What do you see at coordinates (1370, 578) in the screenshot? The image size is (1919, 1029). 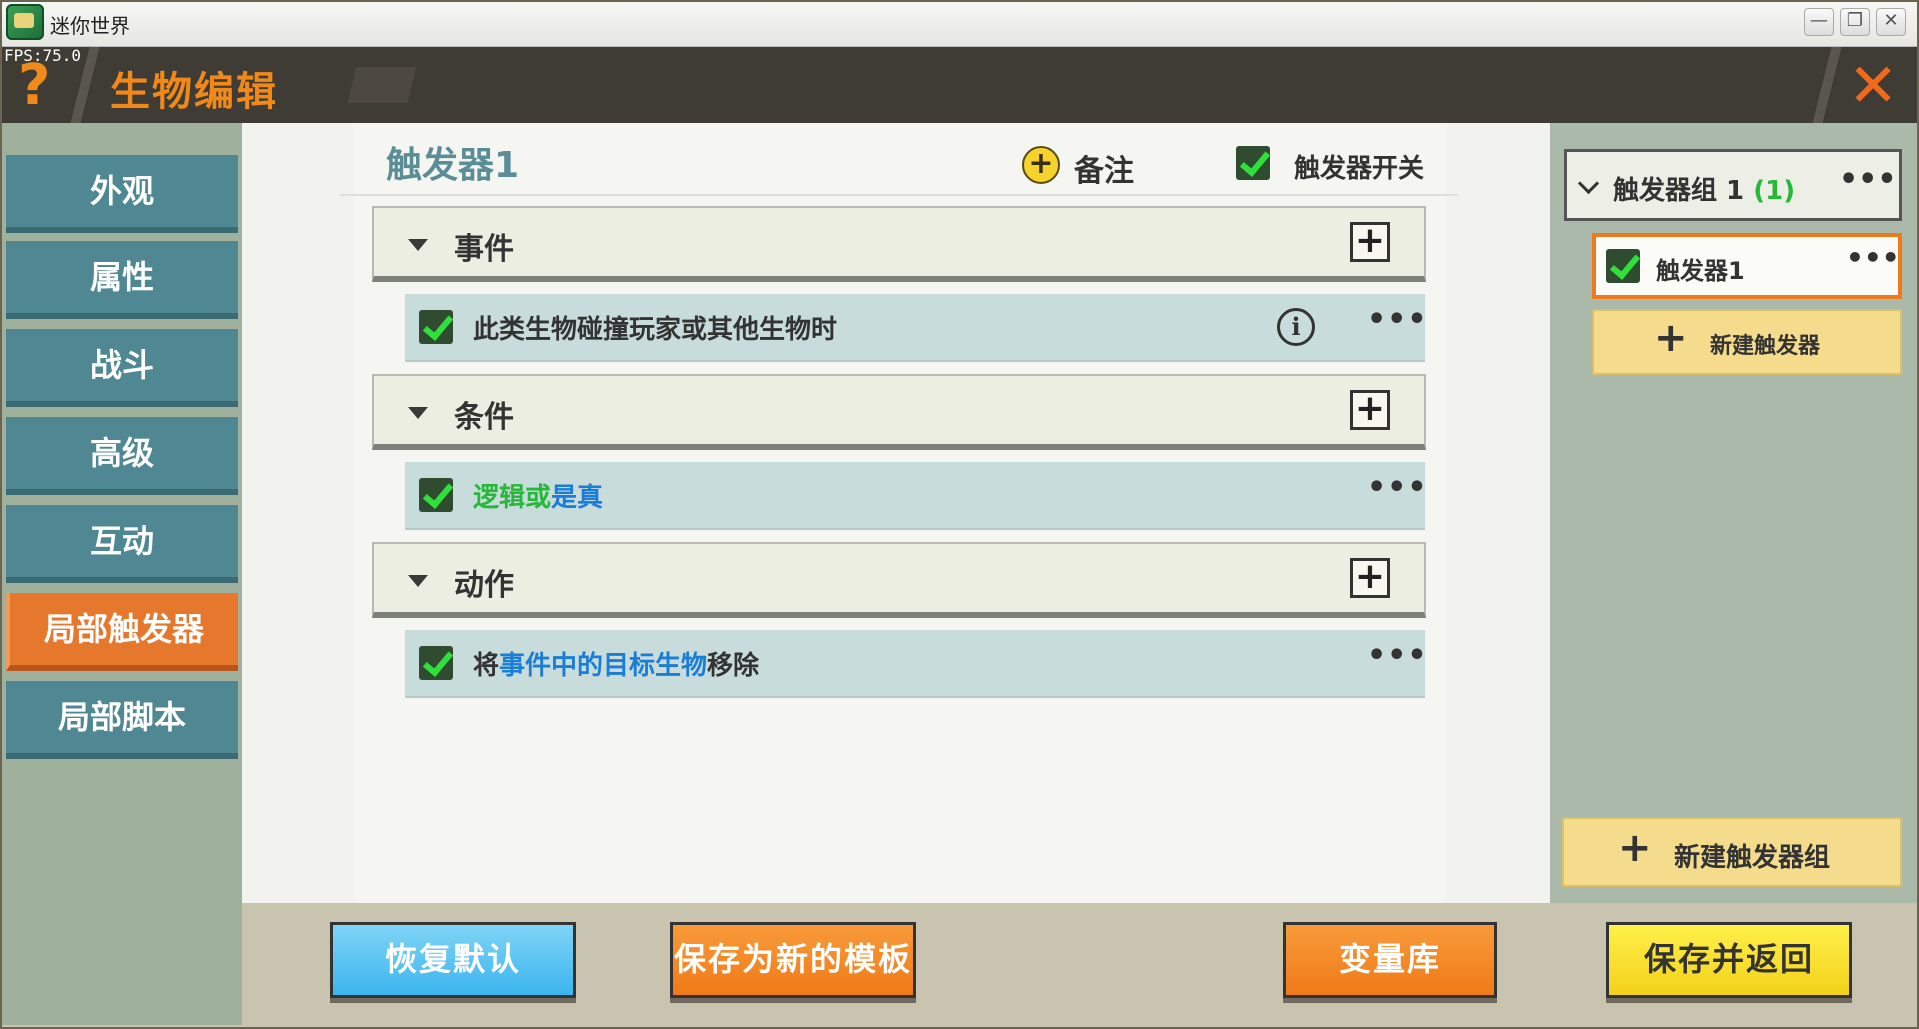 I see `add-action-button: +` at bounding box center [1370, 578].